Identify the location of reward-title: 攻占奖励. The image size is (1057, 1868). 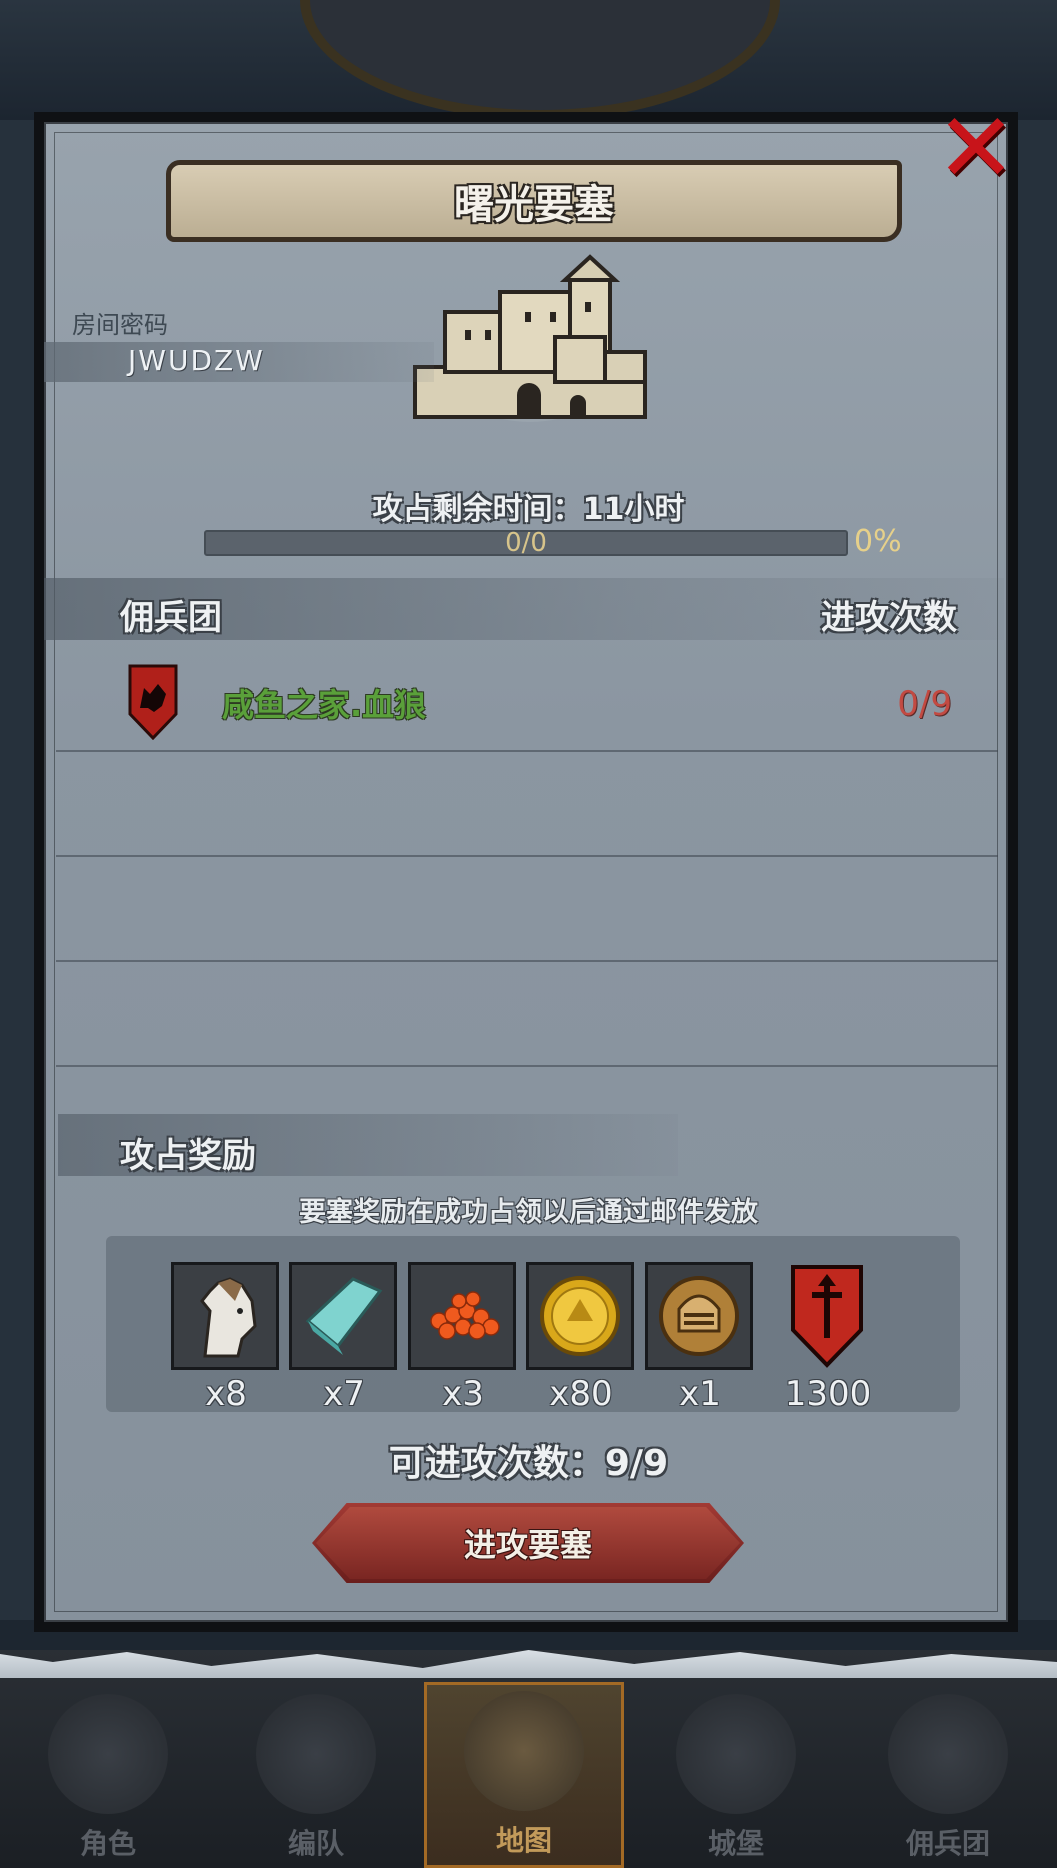
(188, 1156).